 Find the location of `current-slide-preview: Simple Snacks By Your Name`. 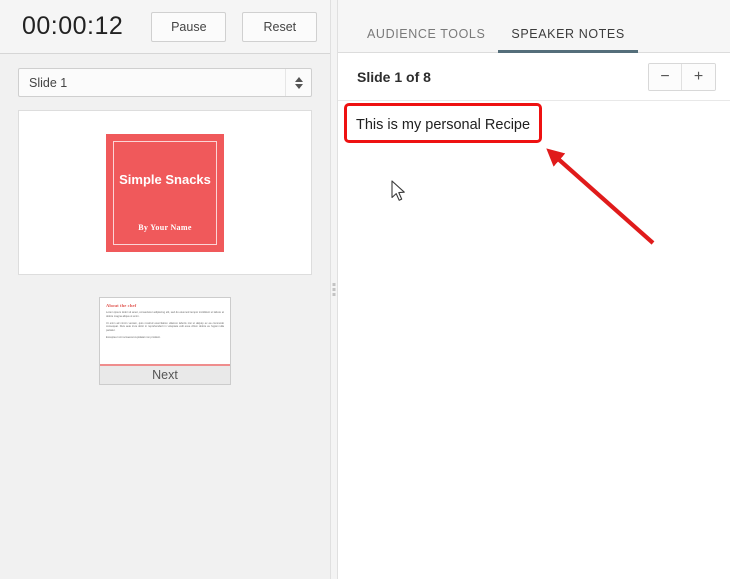

current-slide-preview: Simple Snacks By Your Name is located at coordinates (165, 192).